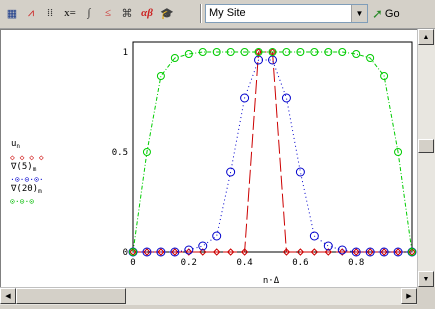 Image resolution: width=435 pixels, height=309 pixels. I want to click on calculus-toolbar-icon: ∫, so click(89, 13).